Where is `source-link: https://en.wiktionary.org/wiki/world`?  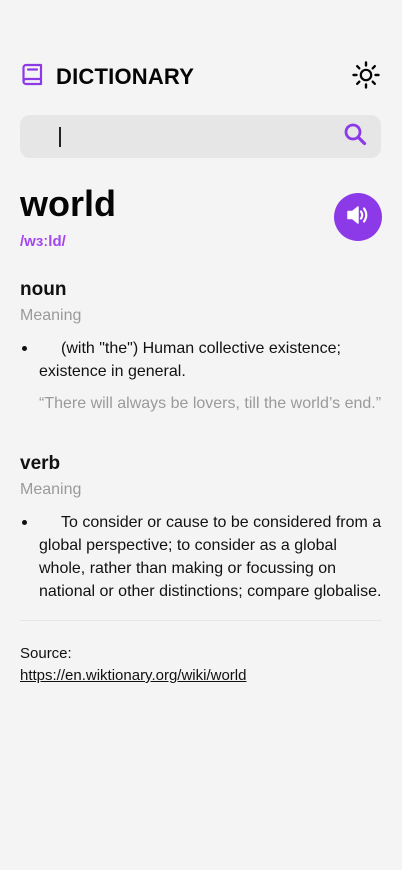
source-link: https://en.wiktionary.org/wiki/world is located at coordinates (133, 676).